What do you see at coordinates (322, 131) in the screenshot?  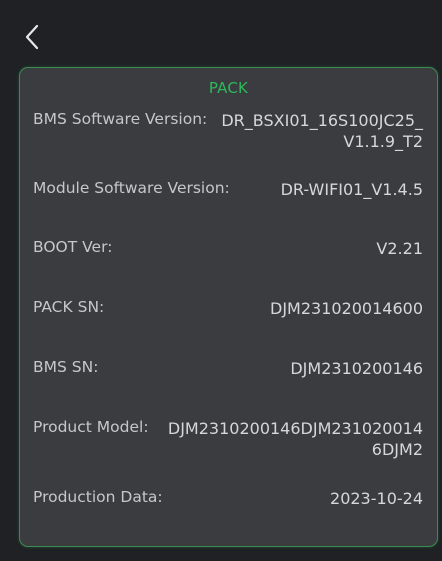 I see `row-value: DR_BSXI01_16S100JC25_ V1.1.9_T2` at bounding box center [322, 131].